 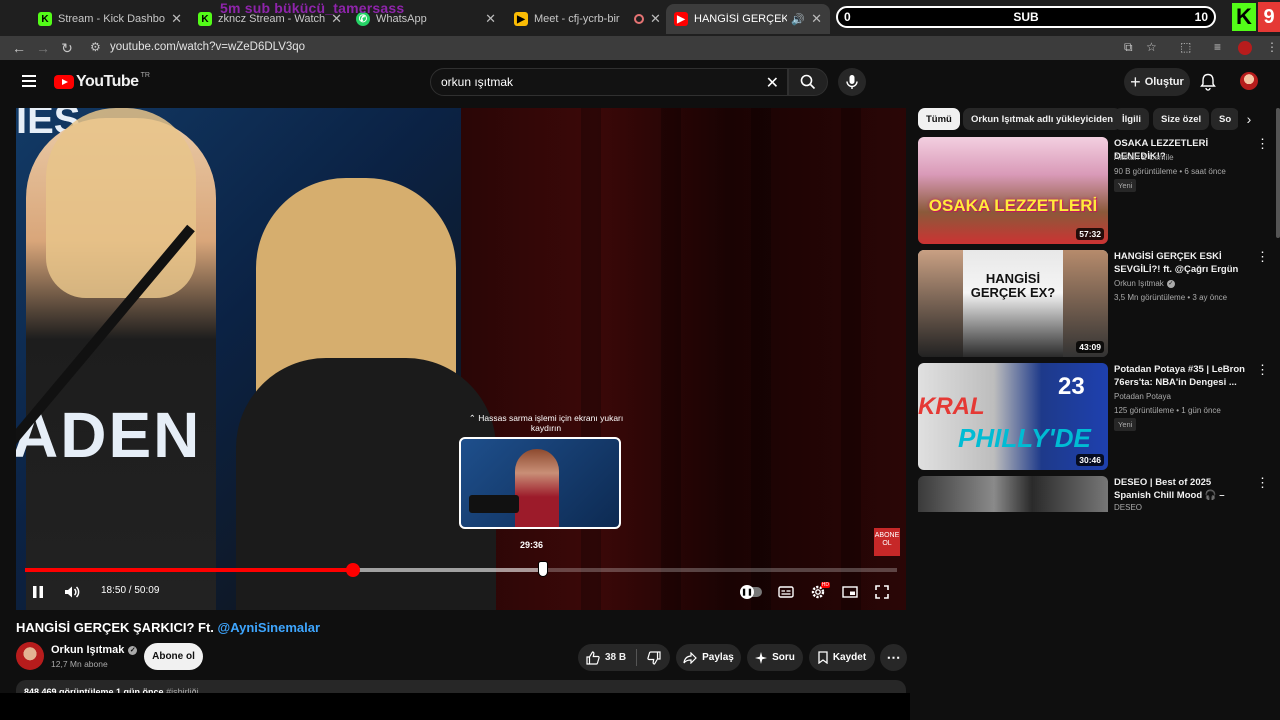 I want to click on speaker-icon: 🔊, so click(x=798, y=19).